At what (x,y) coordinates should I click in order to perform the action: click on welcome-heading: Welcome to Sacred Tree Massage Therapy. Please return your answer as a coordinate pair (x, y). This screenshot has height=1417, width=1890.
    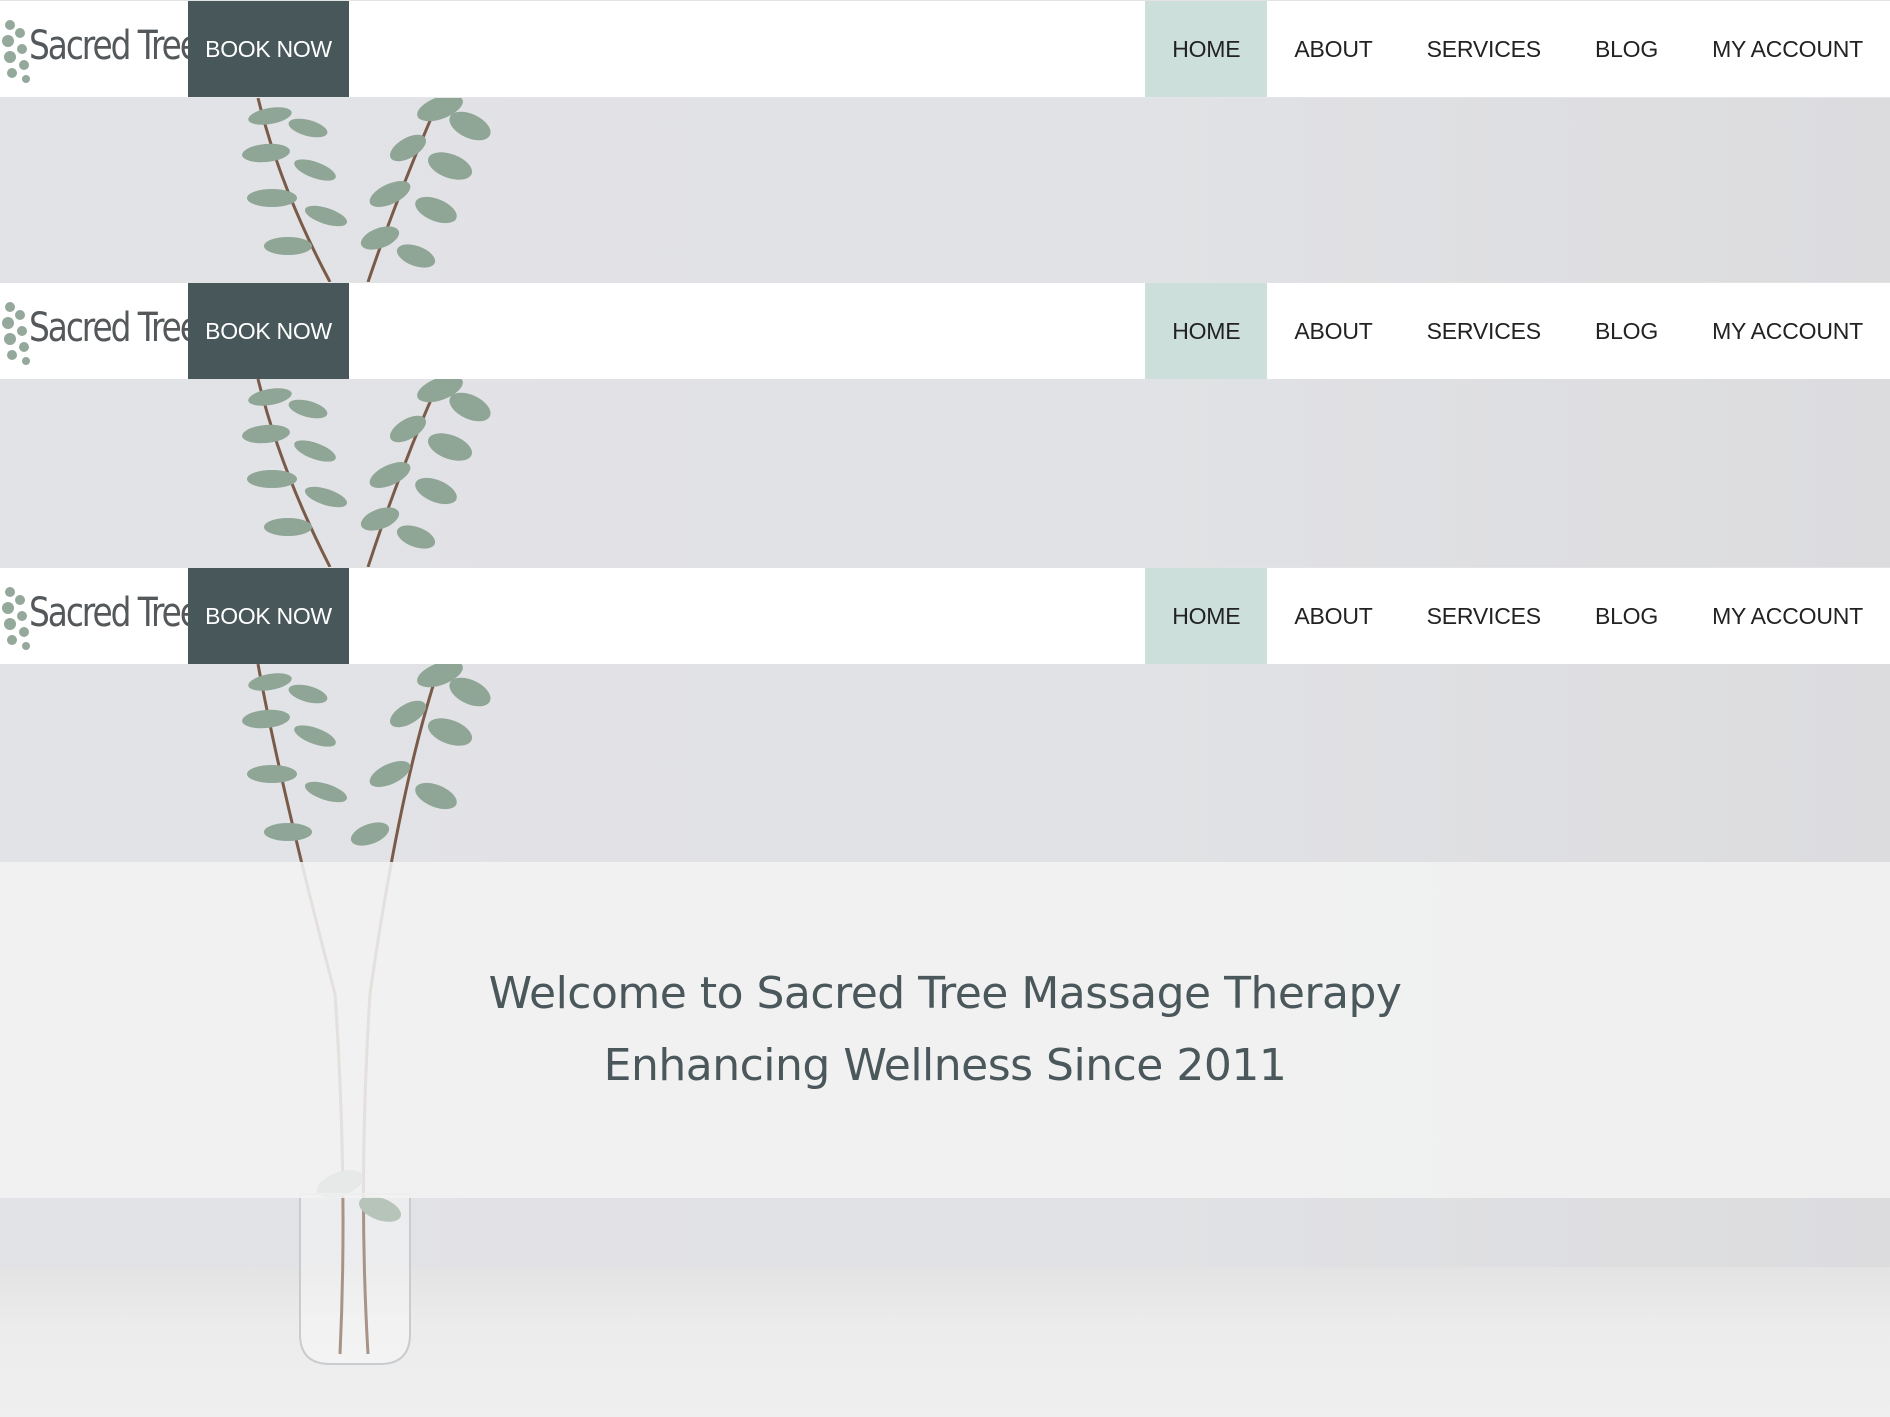
    Looking at the image, I should click on (945, 993).